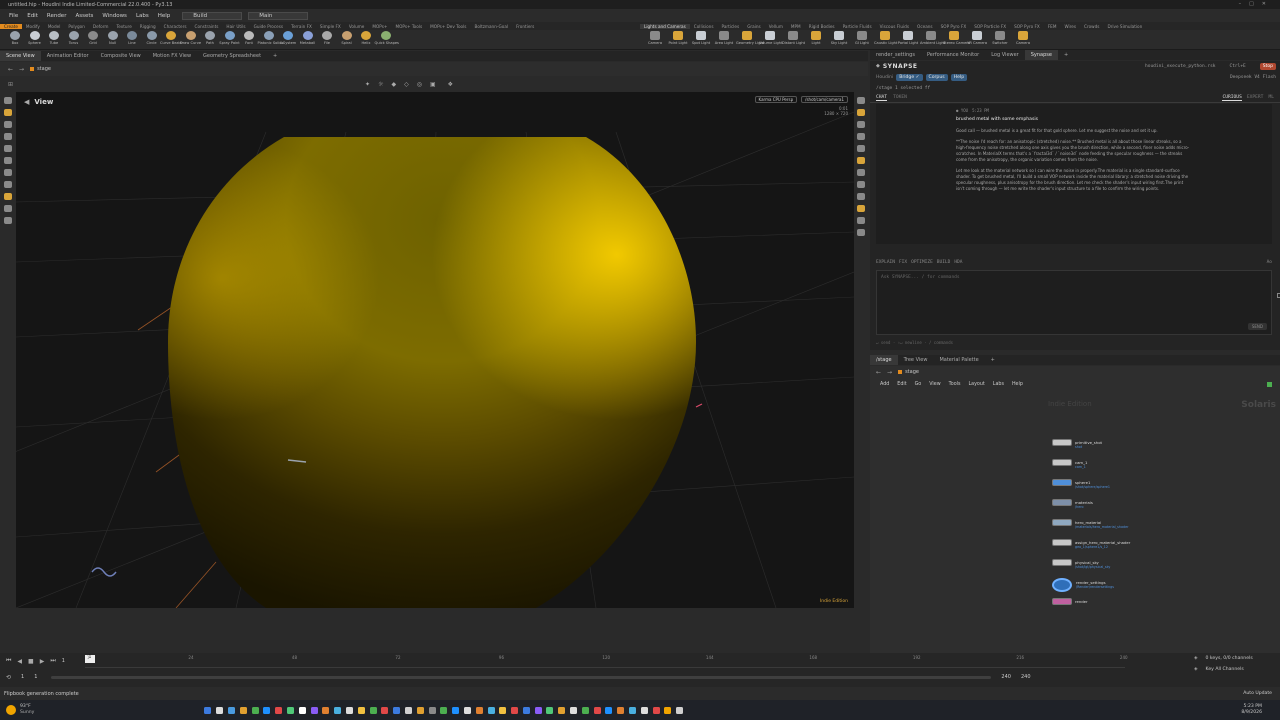 Image resolution: width=1280 pixels, height=720 pixels. What do you see at coordinates (1232, 98) in the screenshot?
I see `mode-curious: CURIOUS` at bounding box center [1232, 98].